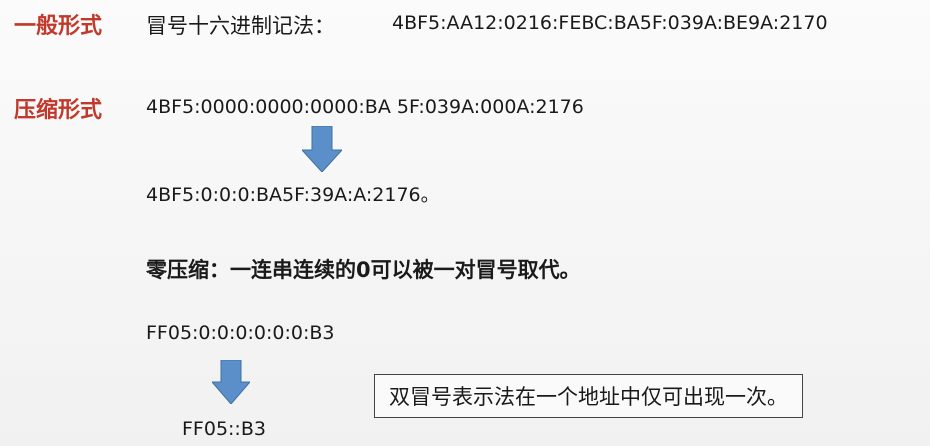  What do you see at coordinates (610, 23) in the screenshot?
I see `general-form-address: 4BF5:AA12:0216:FEBC:BA5F:039A:BE9A:2170` at bounding box center [610, 23].